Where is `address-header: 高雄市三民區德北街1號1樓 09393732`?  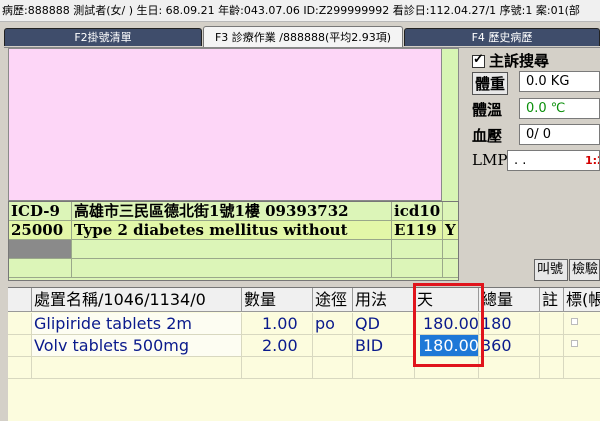 address-header: 高雄市三民區德北街1號1樓 09393732 is located at coordinates (232, 211).